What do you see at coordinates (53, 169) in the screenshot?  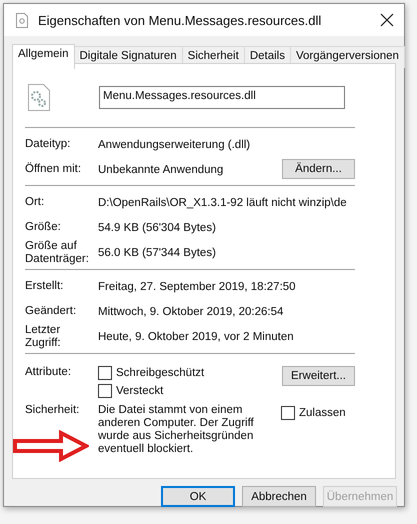 I see `field-label: Öffnen mit:` at bounding box center [53, 169].